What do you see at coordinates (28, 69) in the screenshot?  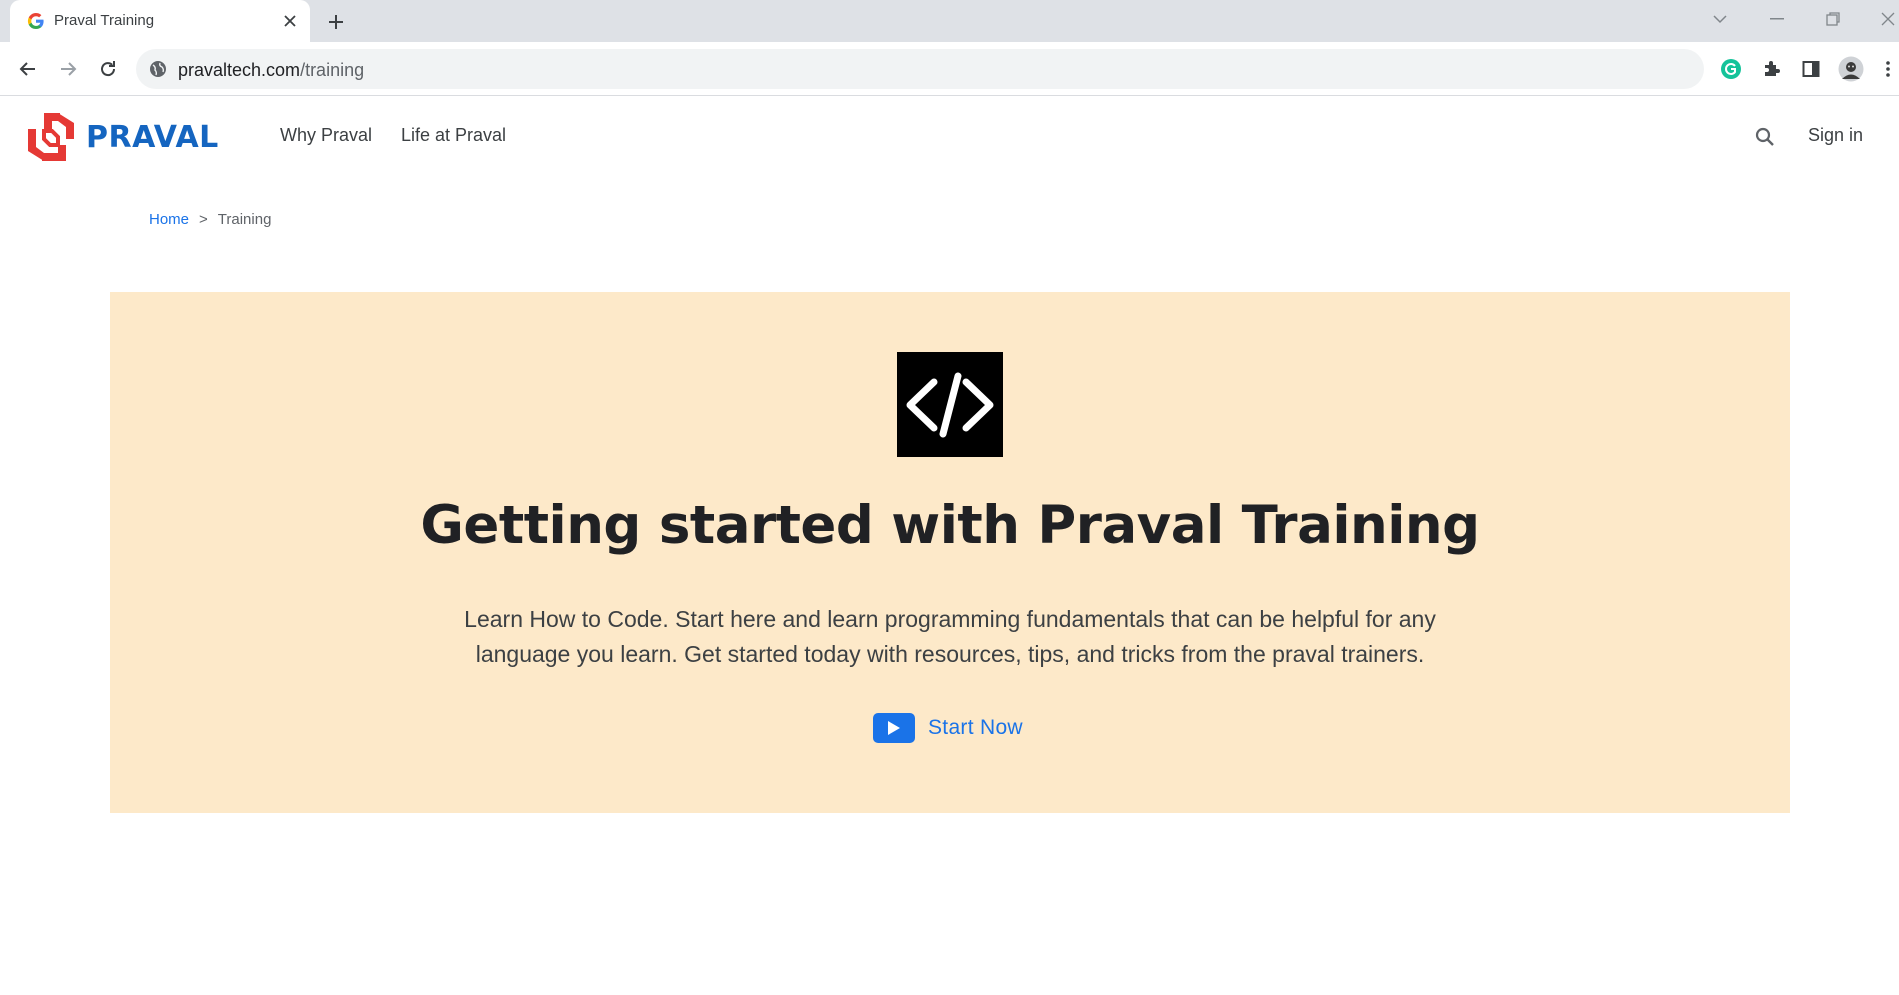 I see `back-arrow-icon` at bounding box center [28, 69].